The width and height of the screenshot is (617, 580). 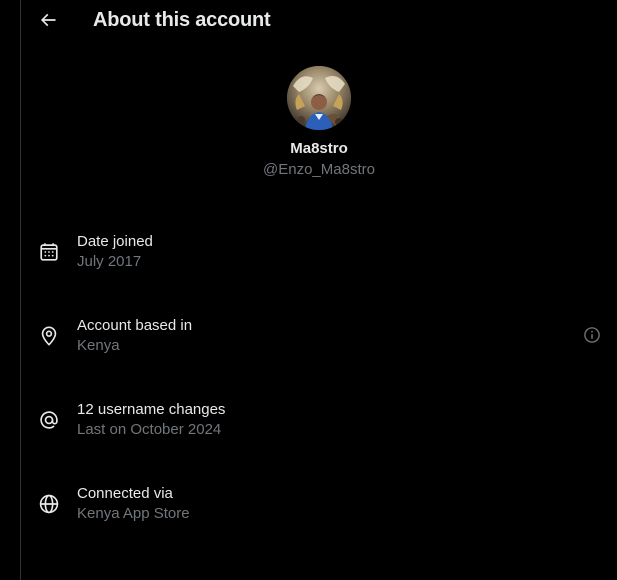 What do you see at coordinates (182, 20) in the screenshot?
I see `page-title: About this account` at bounding box center [182, 20].